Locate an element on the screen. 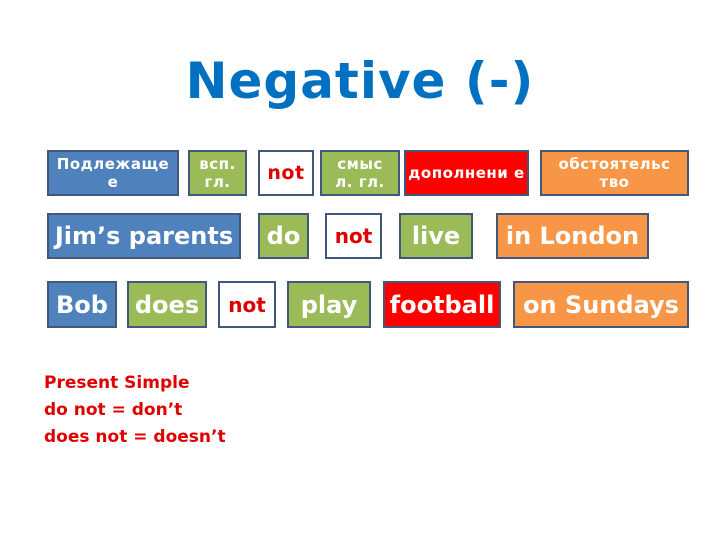 The height and width of the screenshot is (540, 720). header-auxiliary-label: всп. гл. is located at coordinates (217, 173).